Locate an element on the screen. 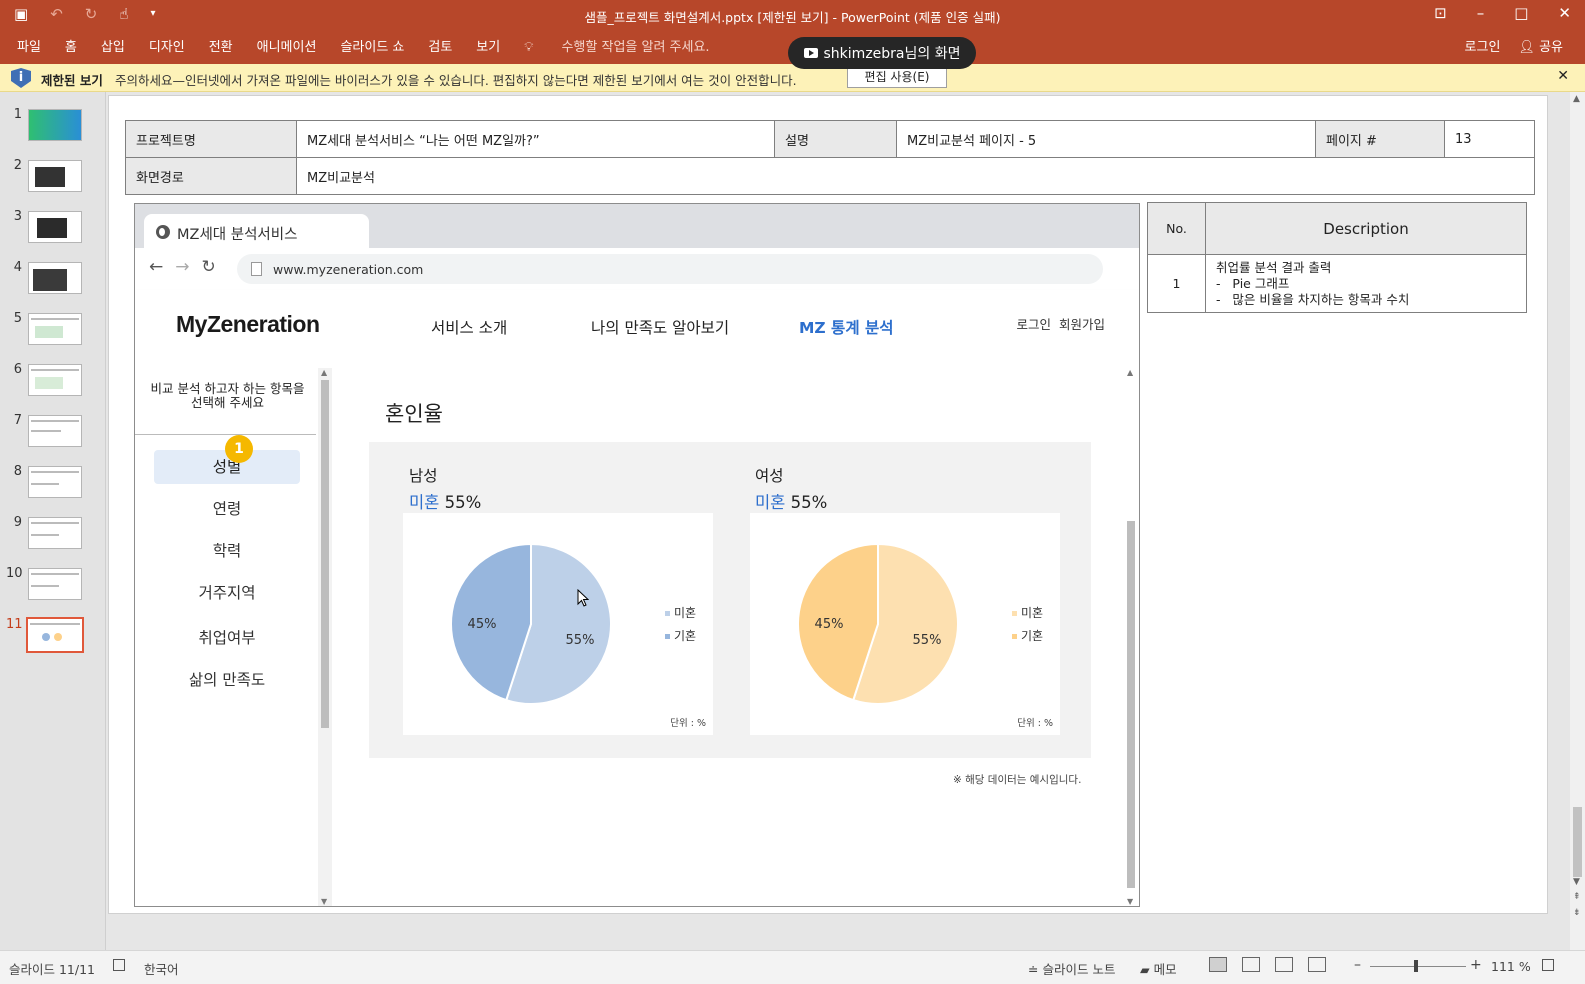 This screenshot has width=1585, height=984. slide-thumbnail: 6 is located at coordinates (50, 382).